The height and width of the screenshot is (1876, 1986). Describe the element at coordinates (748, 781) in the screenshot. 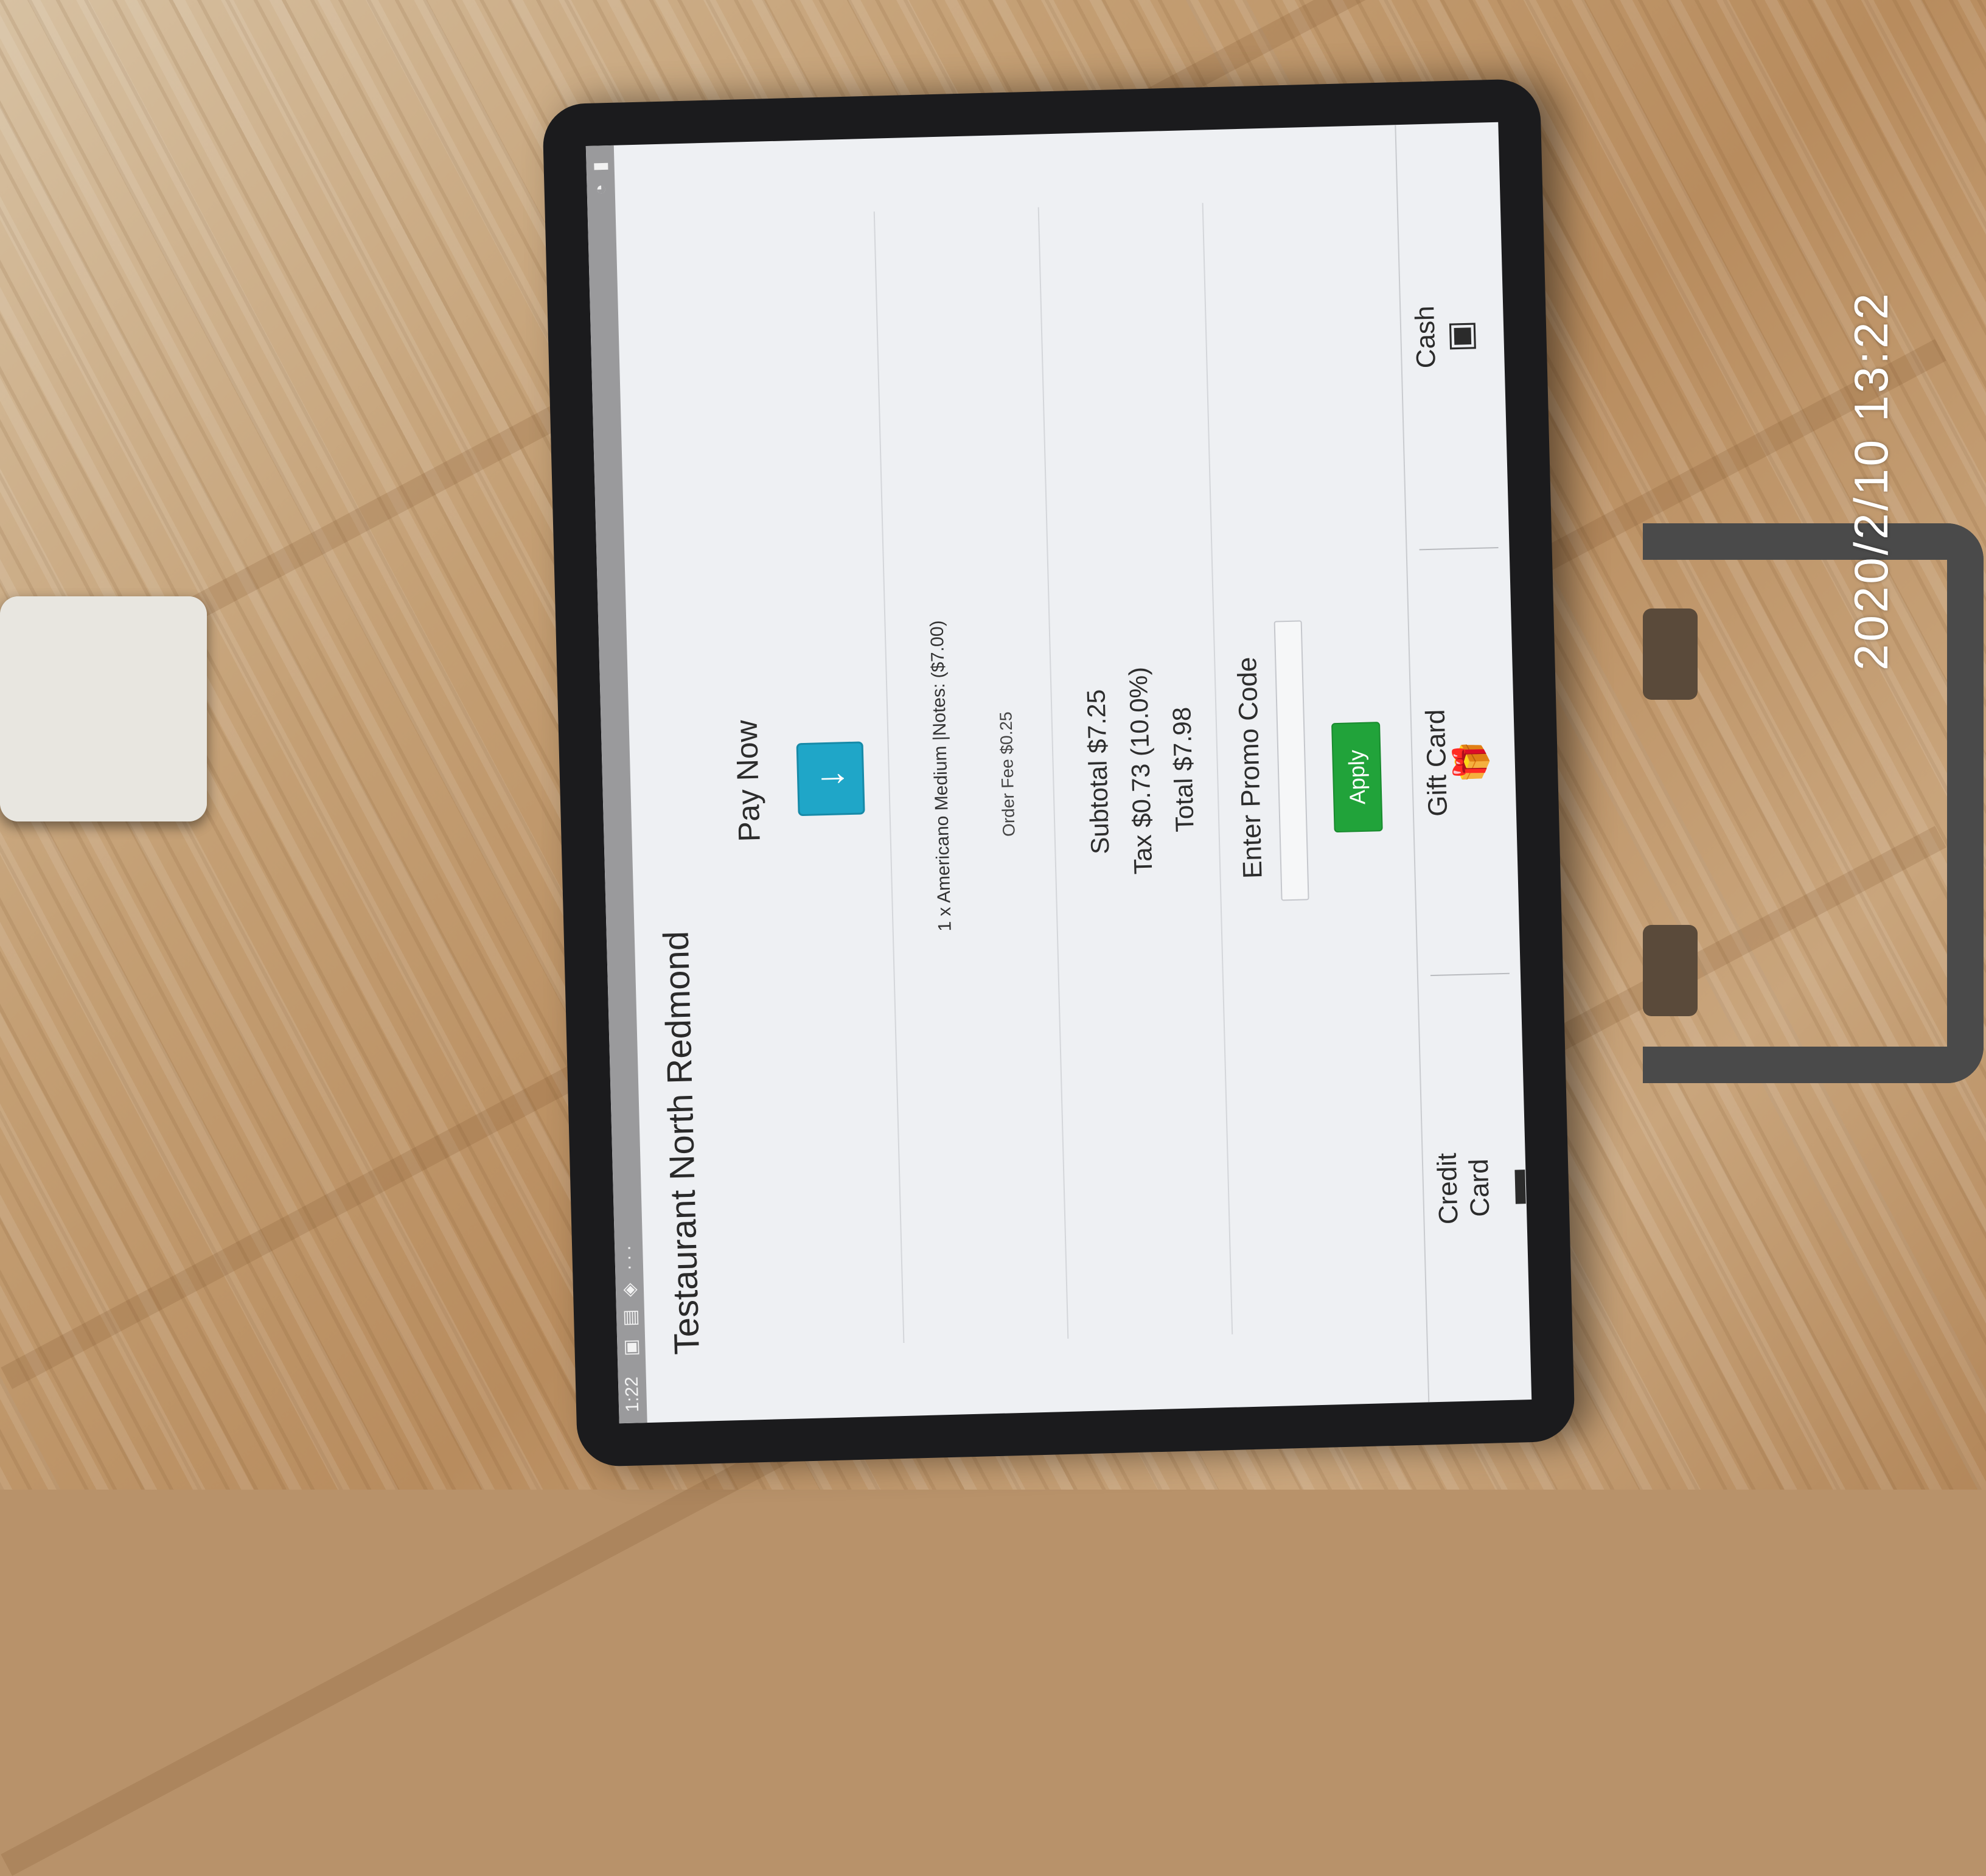

I see `pay-now-heading: Pay Now` at that location.